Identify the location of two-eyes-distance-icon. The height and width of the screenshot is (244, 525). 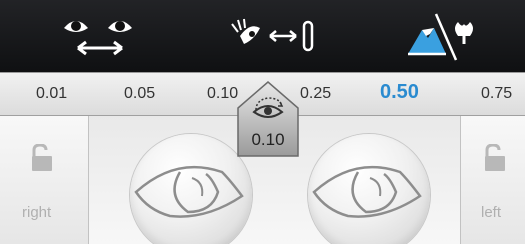
(98, 38).